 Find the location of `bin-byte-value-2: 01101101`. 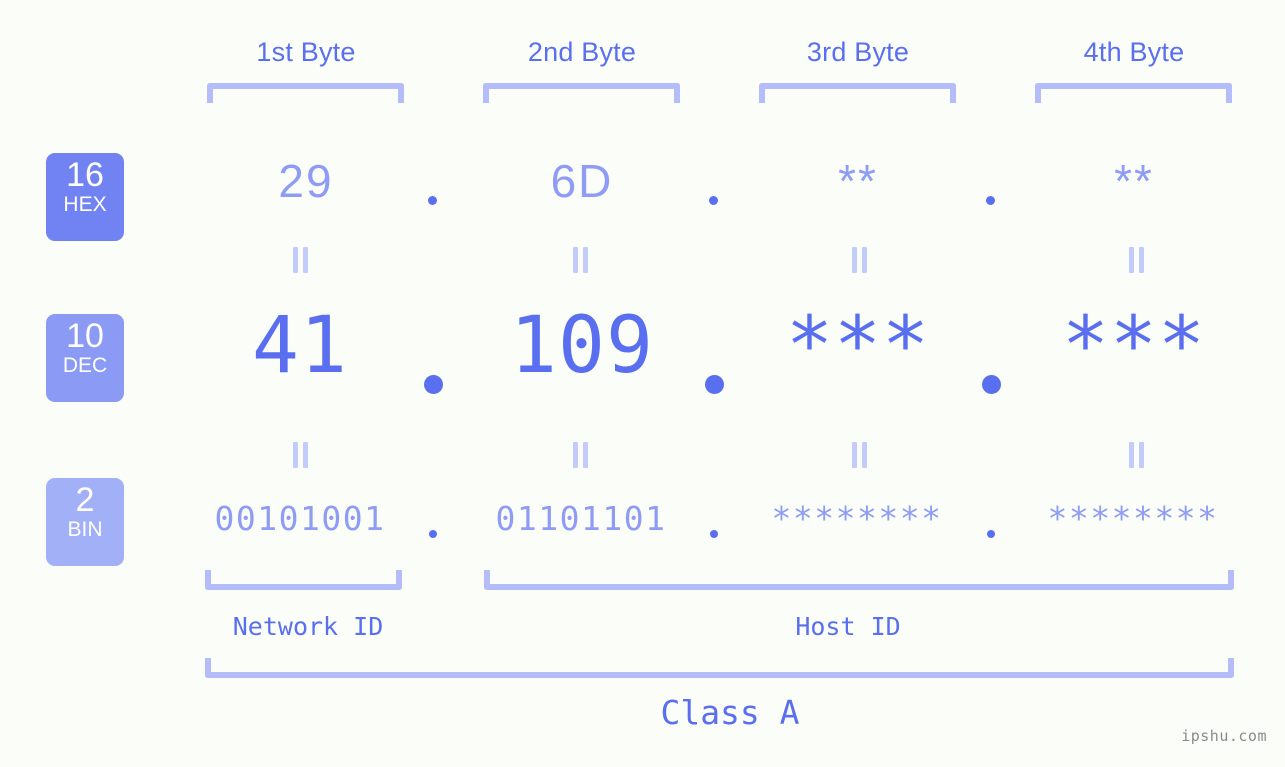

bin-byte-value-2: 01101101 is located at coordinates (581, 518).